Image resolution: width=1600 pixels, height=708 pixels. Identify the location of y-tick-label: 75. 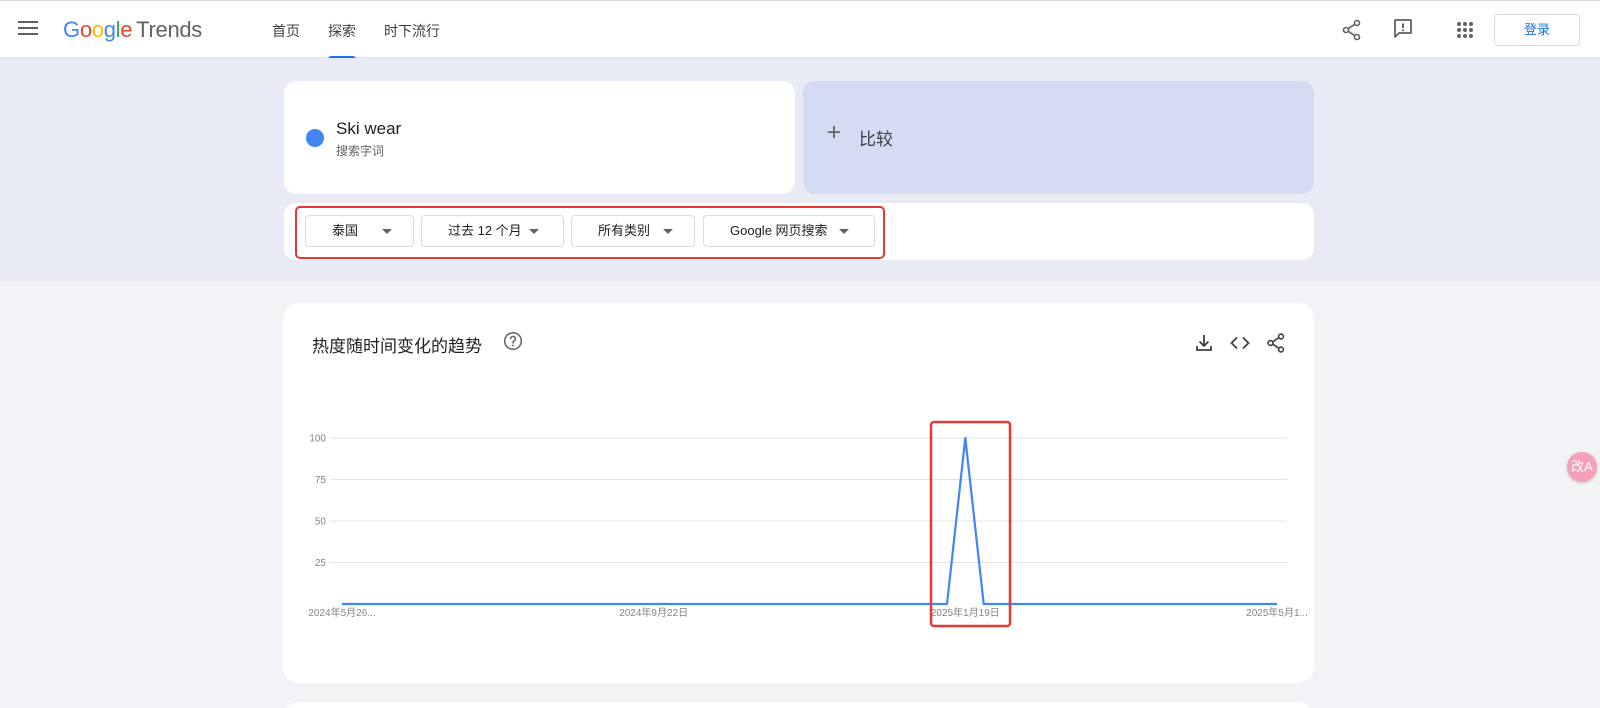
(321, 480).